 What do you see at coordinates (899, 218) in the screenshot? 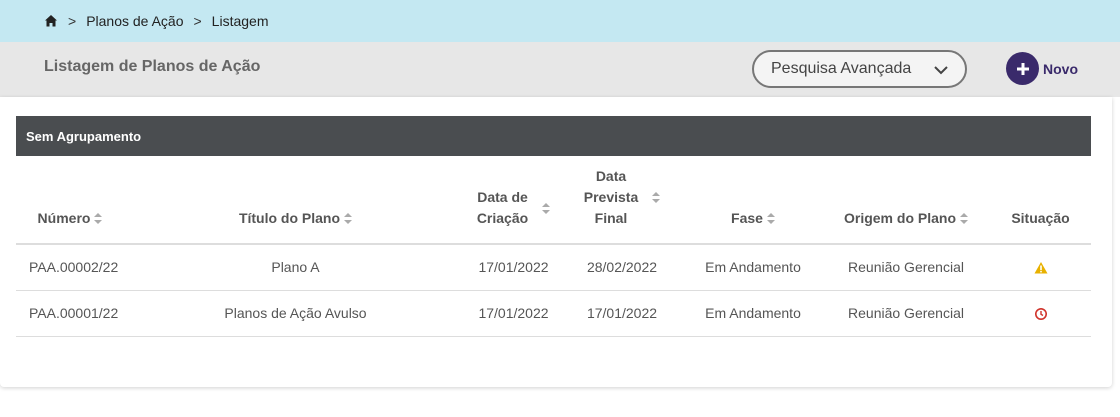
I see `column-origem-label: Origem do Plano` at bounding box center [899, 218].